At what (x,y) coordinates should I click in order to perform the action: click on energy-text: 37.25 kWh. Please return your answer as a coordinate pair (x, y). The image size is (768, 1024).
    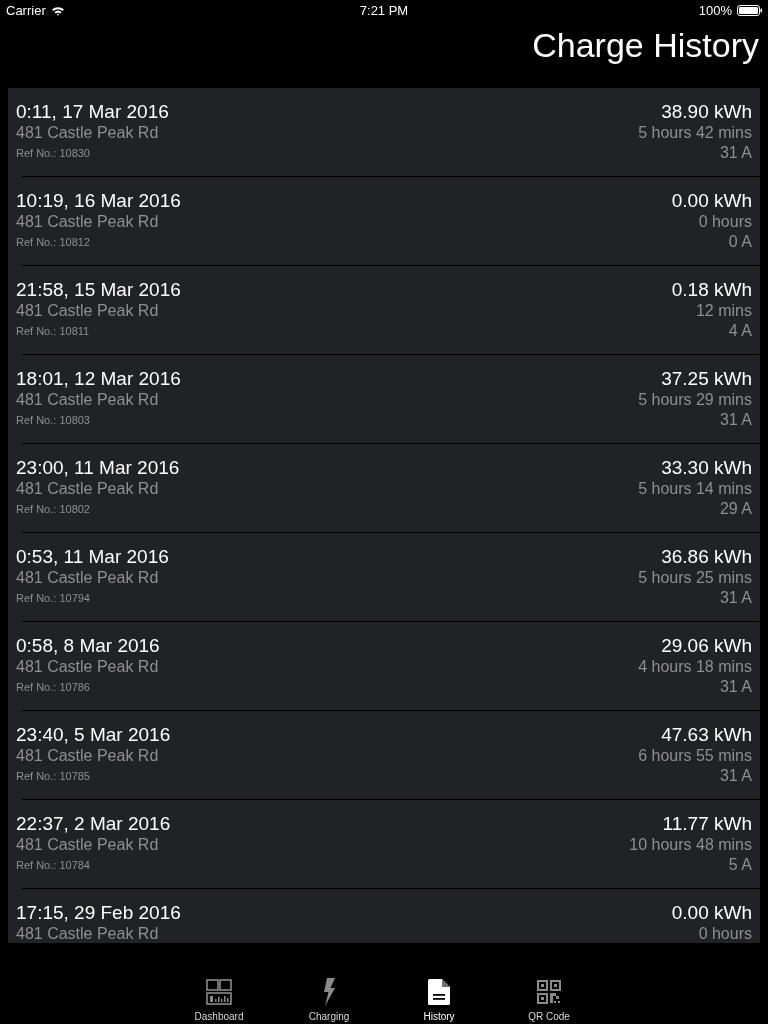
    Looking at the image, I should click on (706, 378).